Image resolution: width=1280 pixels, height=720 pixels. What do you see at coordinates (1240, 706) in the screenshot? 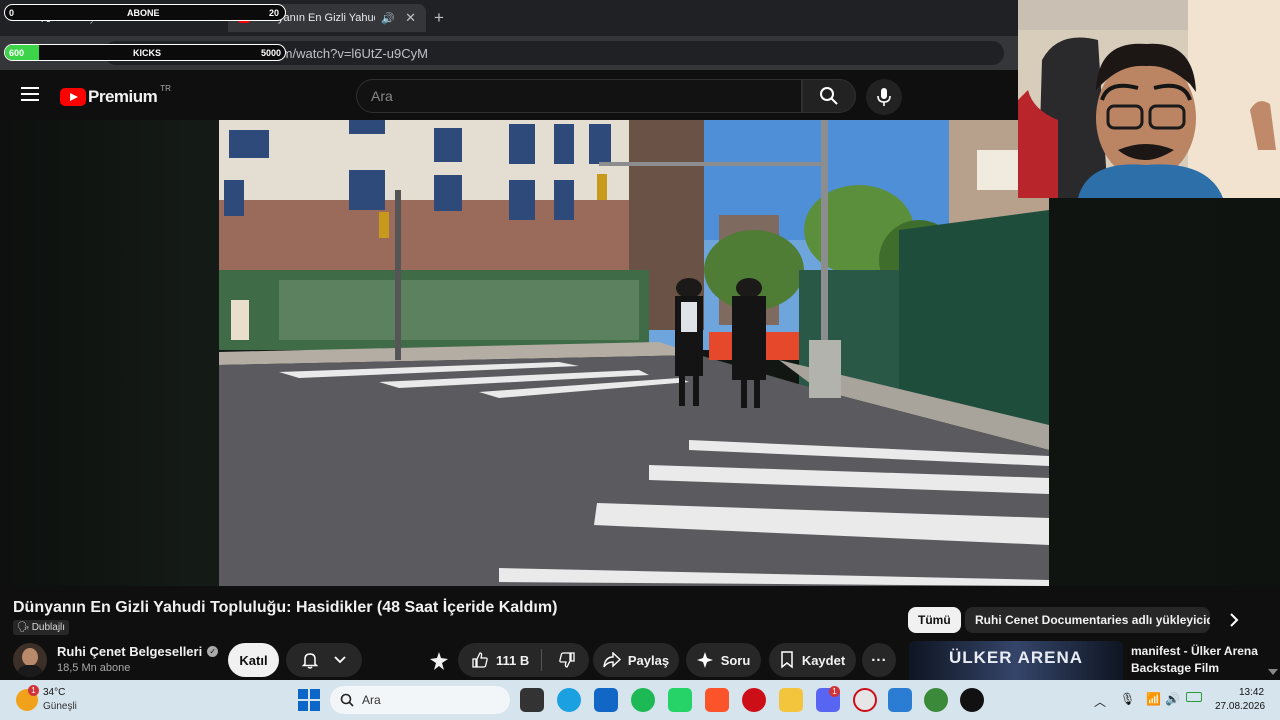
I see `clock-date: 27.08.2026` at bounding box center [1240, 706].